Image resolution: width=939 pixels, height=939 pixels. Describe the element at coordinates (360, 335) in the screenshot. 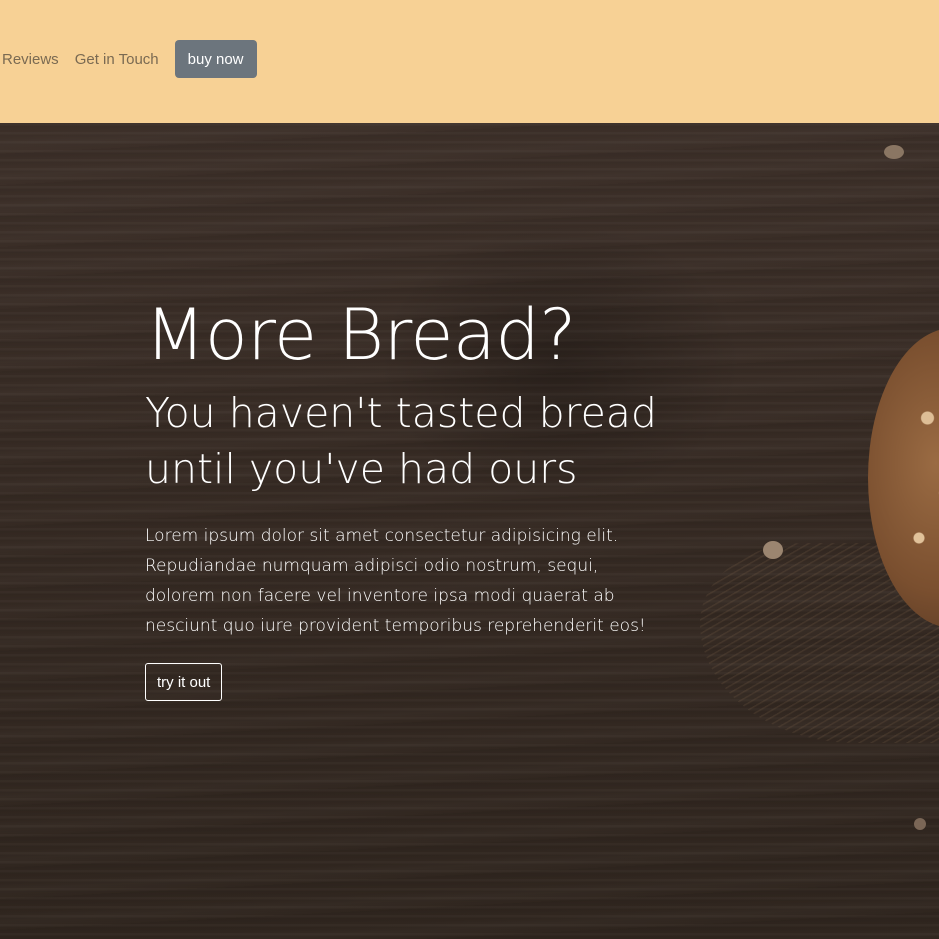

I see `hero-title: More Bread?` at that location.